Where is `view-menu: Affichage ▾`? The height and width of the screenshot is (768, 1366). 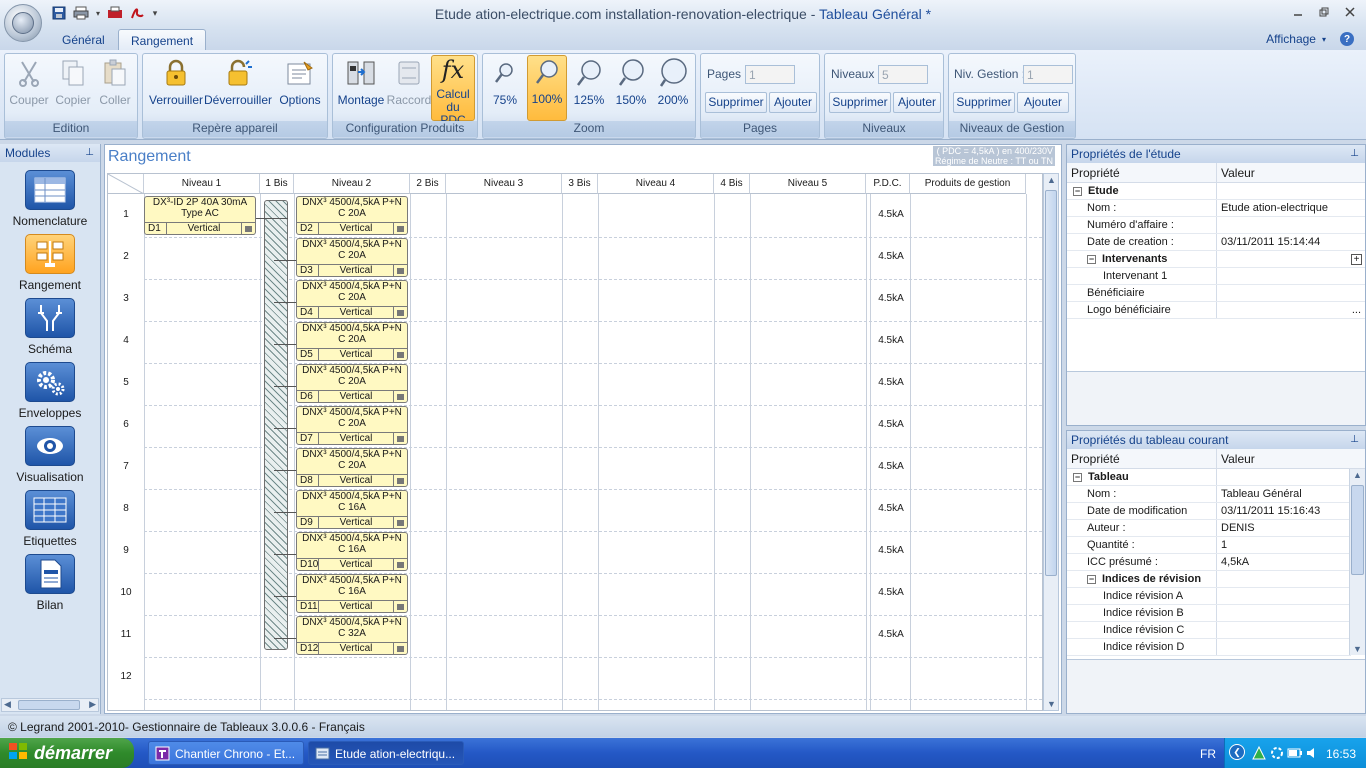
view-menu: Affichage ▾ is located at coordinates (1296, 39).